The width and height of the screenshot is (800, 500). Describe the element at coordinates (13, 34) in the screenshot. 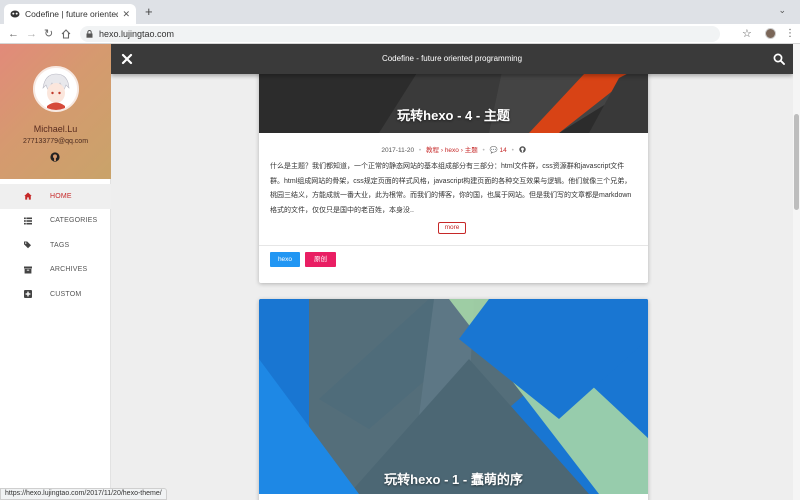

I see `back-icon: ←` at that location.